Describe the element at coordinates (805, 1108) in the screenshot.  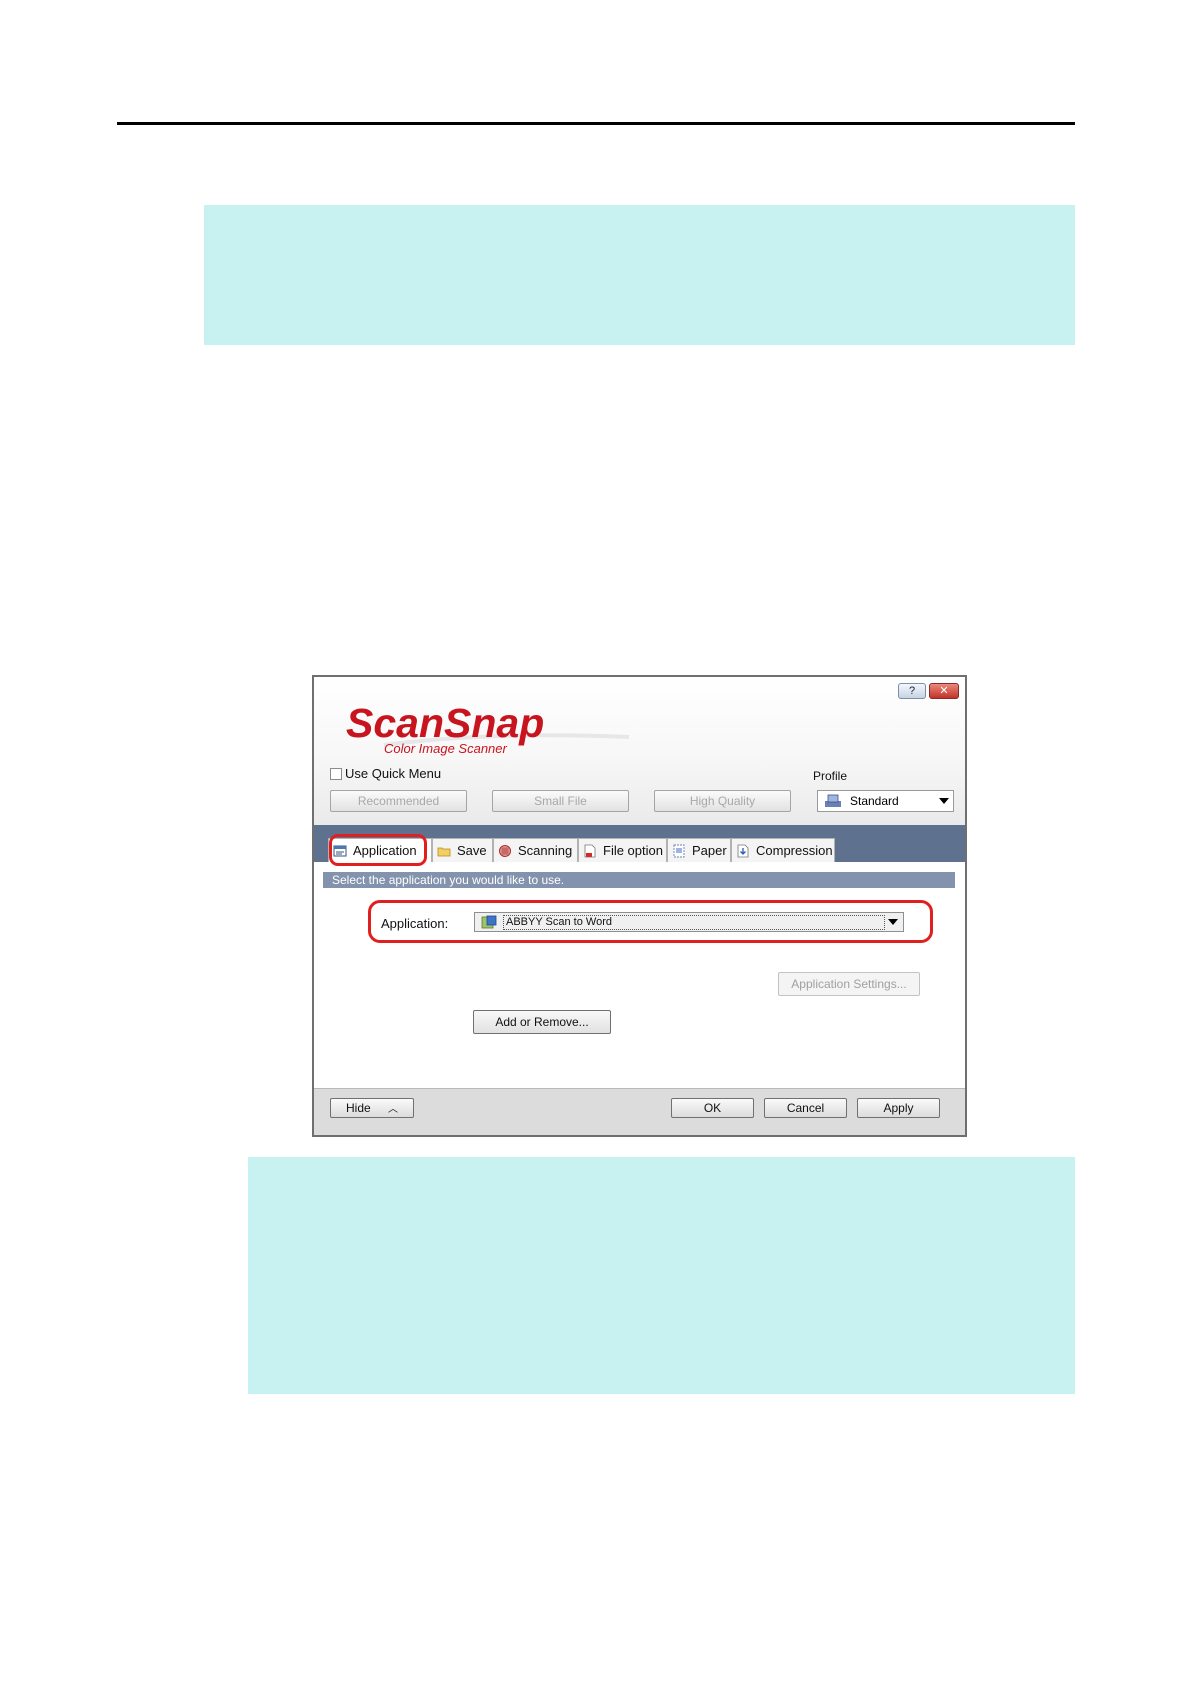
I see `cancel-button: Cancel` at that location.